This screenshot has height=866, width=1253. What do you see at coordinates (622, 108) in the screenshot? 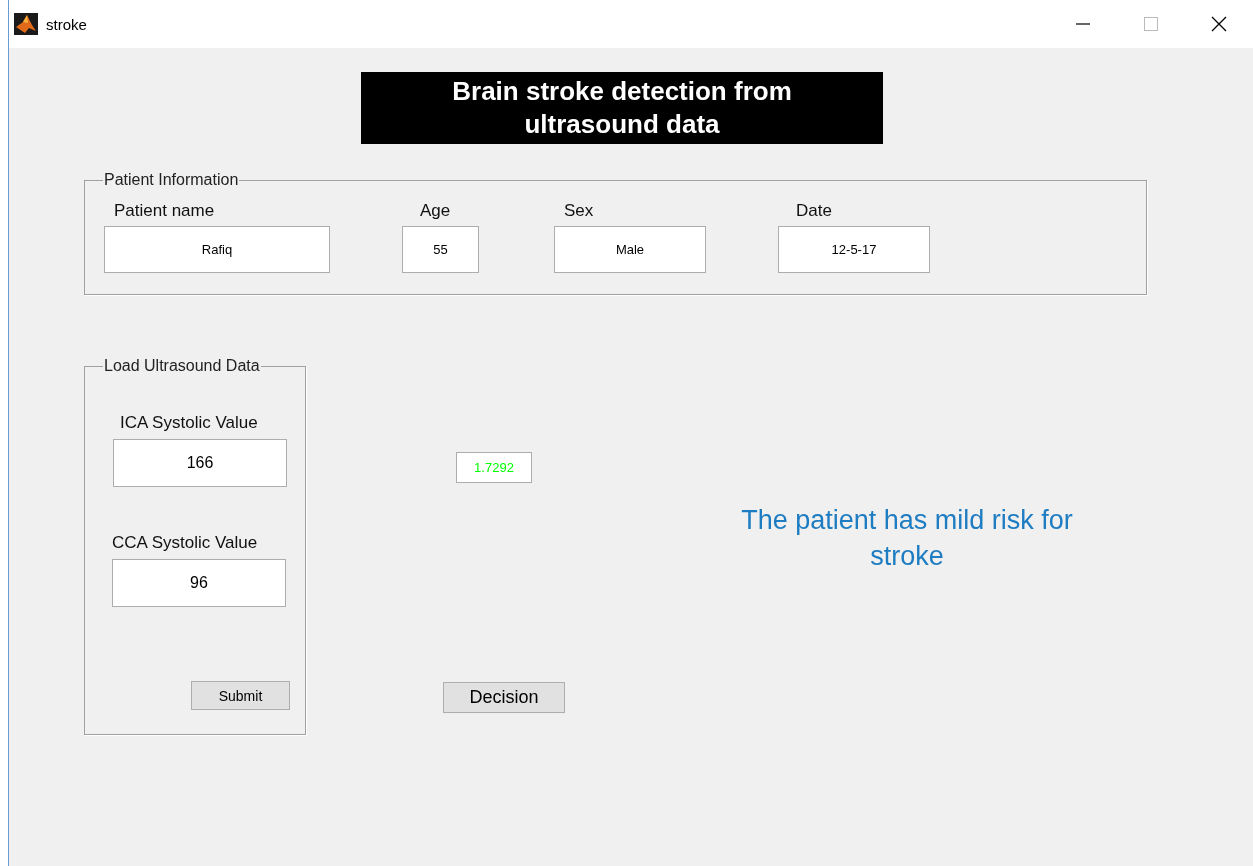
I see `title-banner: Brain stroke detection from ultrasound data` at bounding box center [622, 108].